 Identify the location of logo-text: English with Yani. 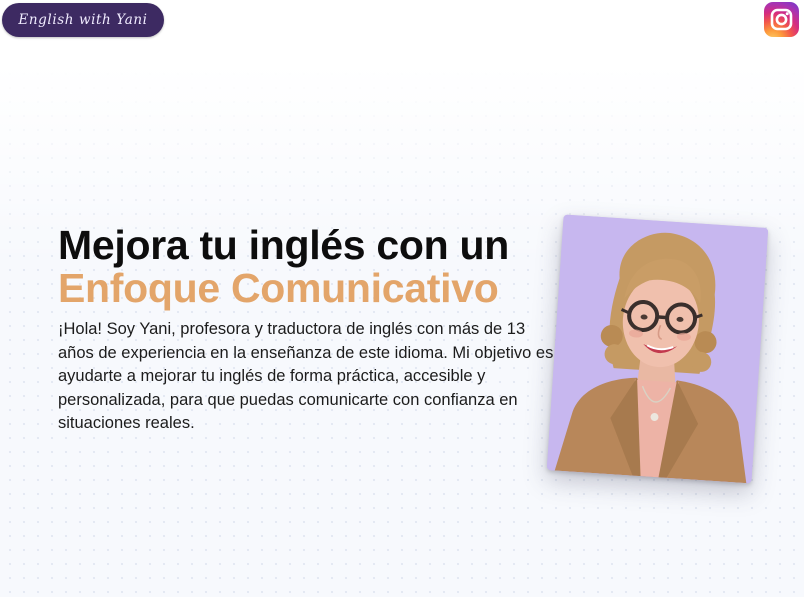
(83, 20).